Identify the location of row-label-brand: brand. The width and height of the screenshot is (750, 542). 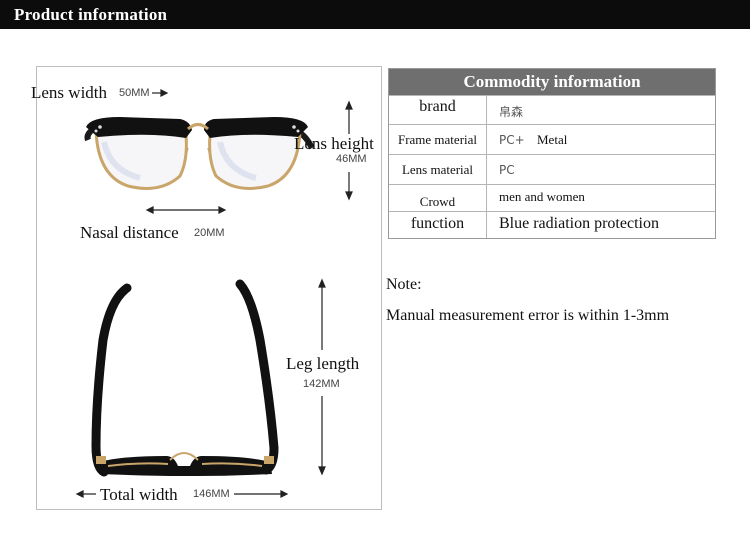
(437, 106).